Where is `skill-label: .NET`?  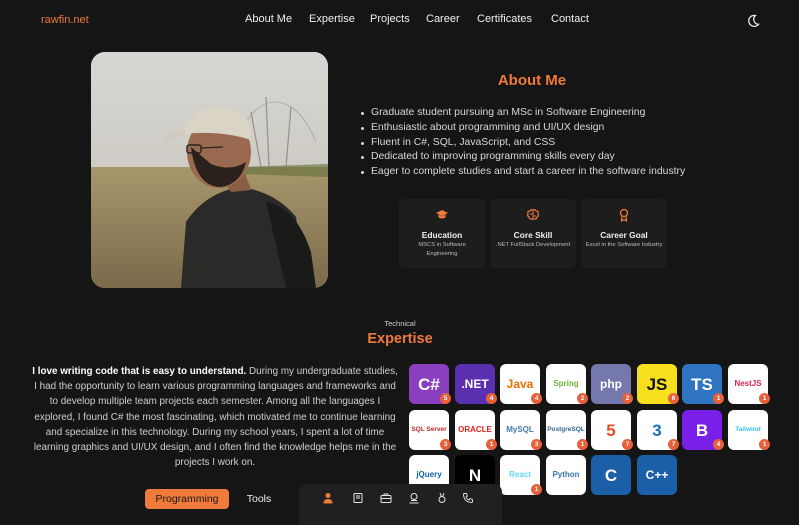
skill-label: .NET is located at coordinates (475, 384).